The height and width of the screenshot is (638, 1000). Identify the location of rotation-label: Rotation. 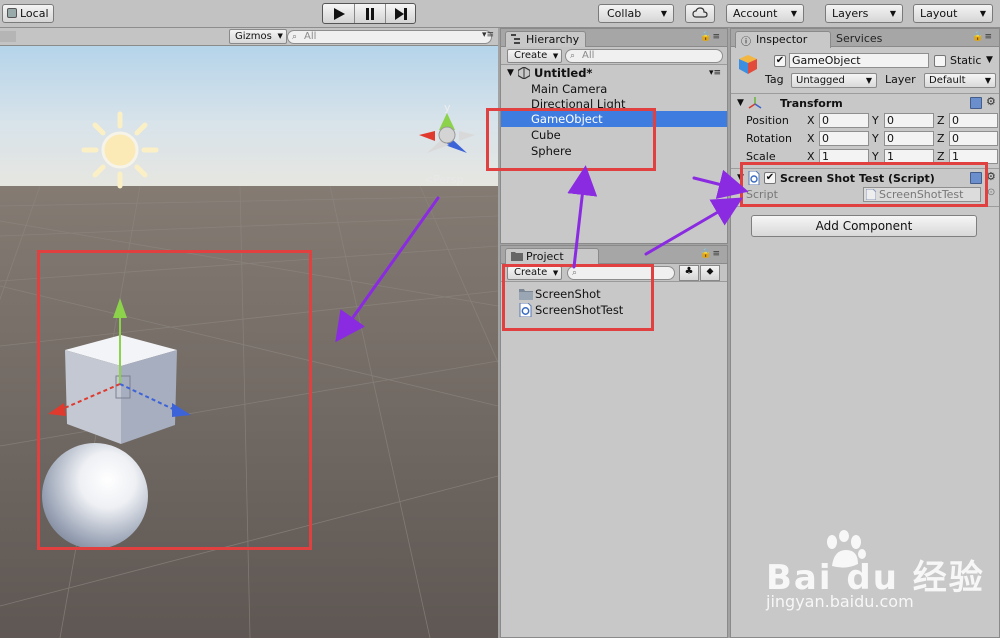
(769, 138).